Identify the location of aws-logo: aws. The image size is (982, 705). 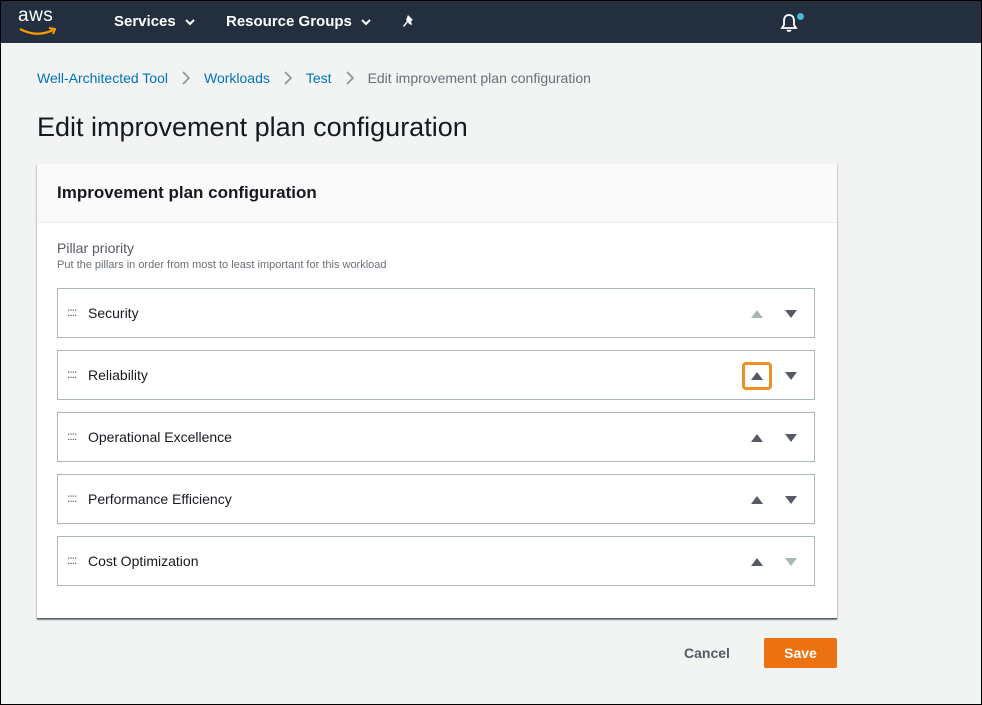
(39, 20).